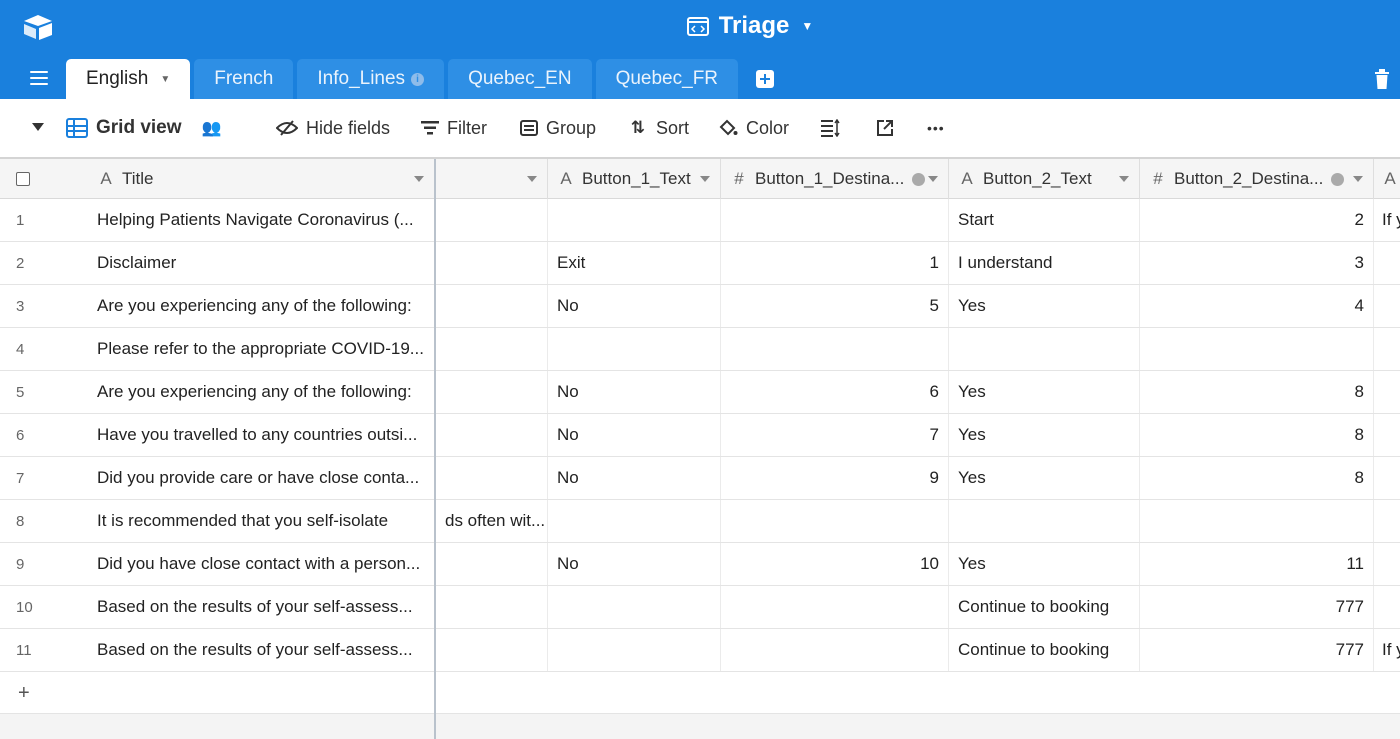  I want to click on button-1-destination-cell: 9, so click(835, 478).